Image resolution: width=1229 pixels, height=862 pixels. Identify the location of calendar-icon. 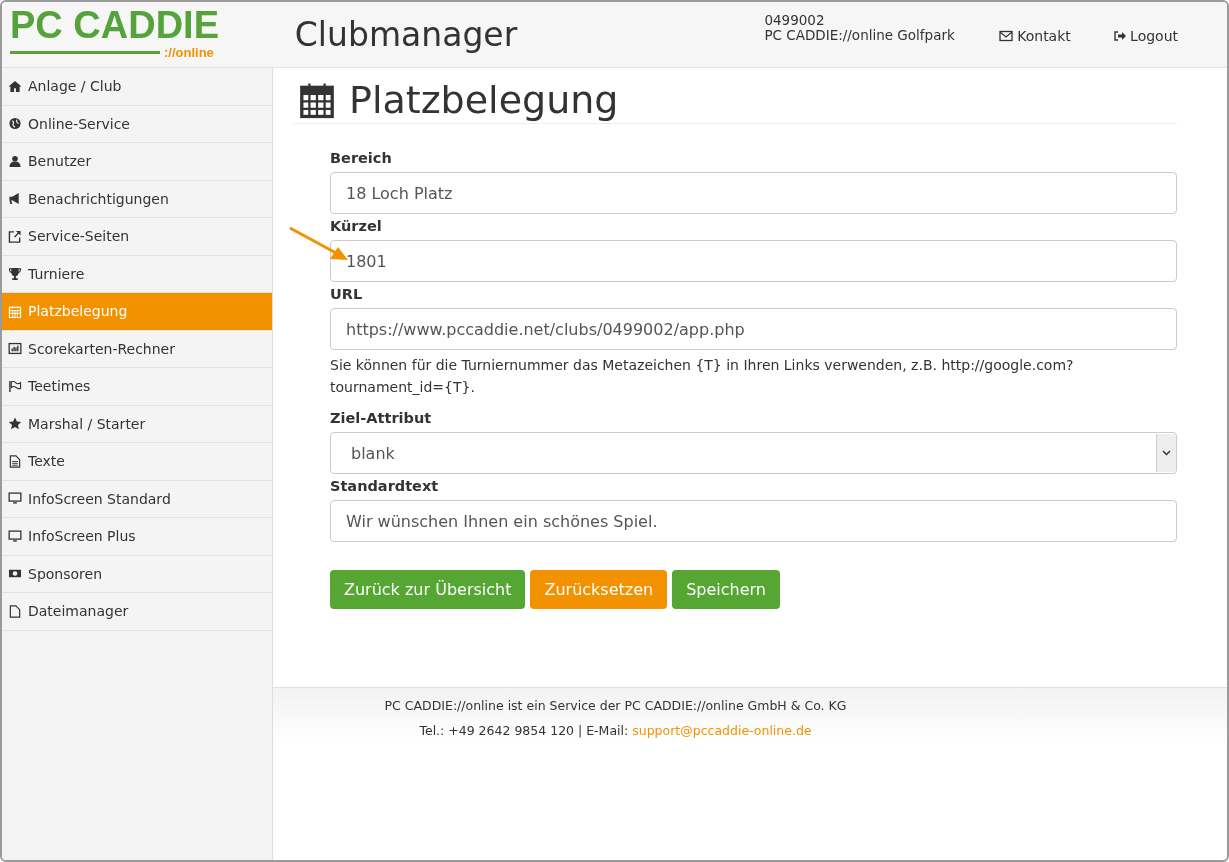
(15, 311).